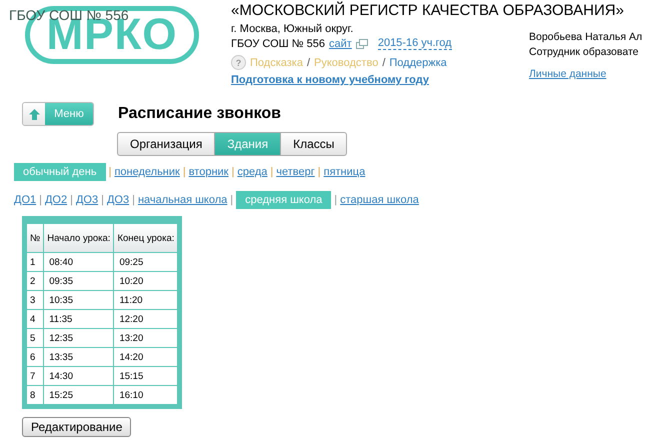 The image size is (645, 445). What do you see at coordinates (345, 172) in the screenshot?
I see `filter-link: пятница` at bounding box center [345, 172].